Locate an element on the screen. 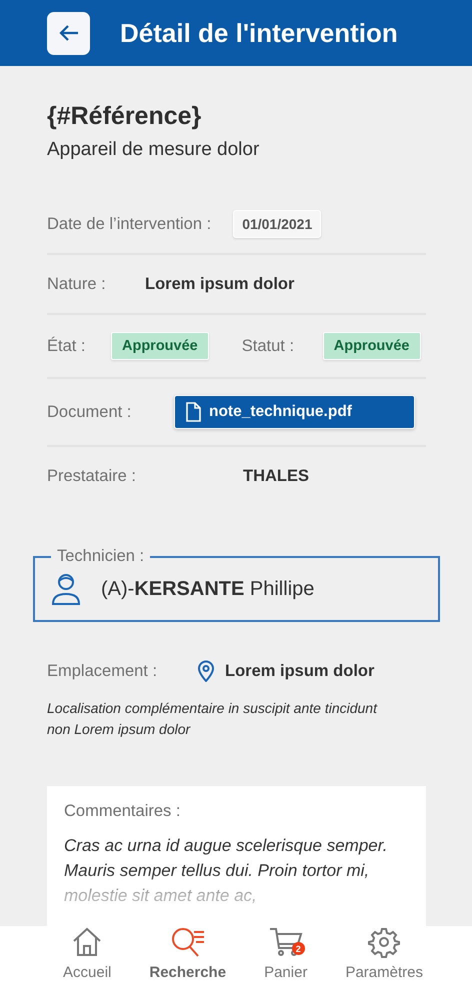 This screenshot has width=472, height=999. status-tag: Approuvée is located at coordinates (371, 346).